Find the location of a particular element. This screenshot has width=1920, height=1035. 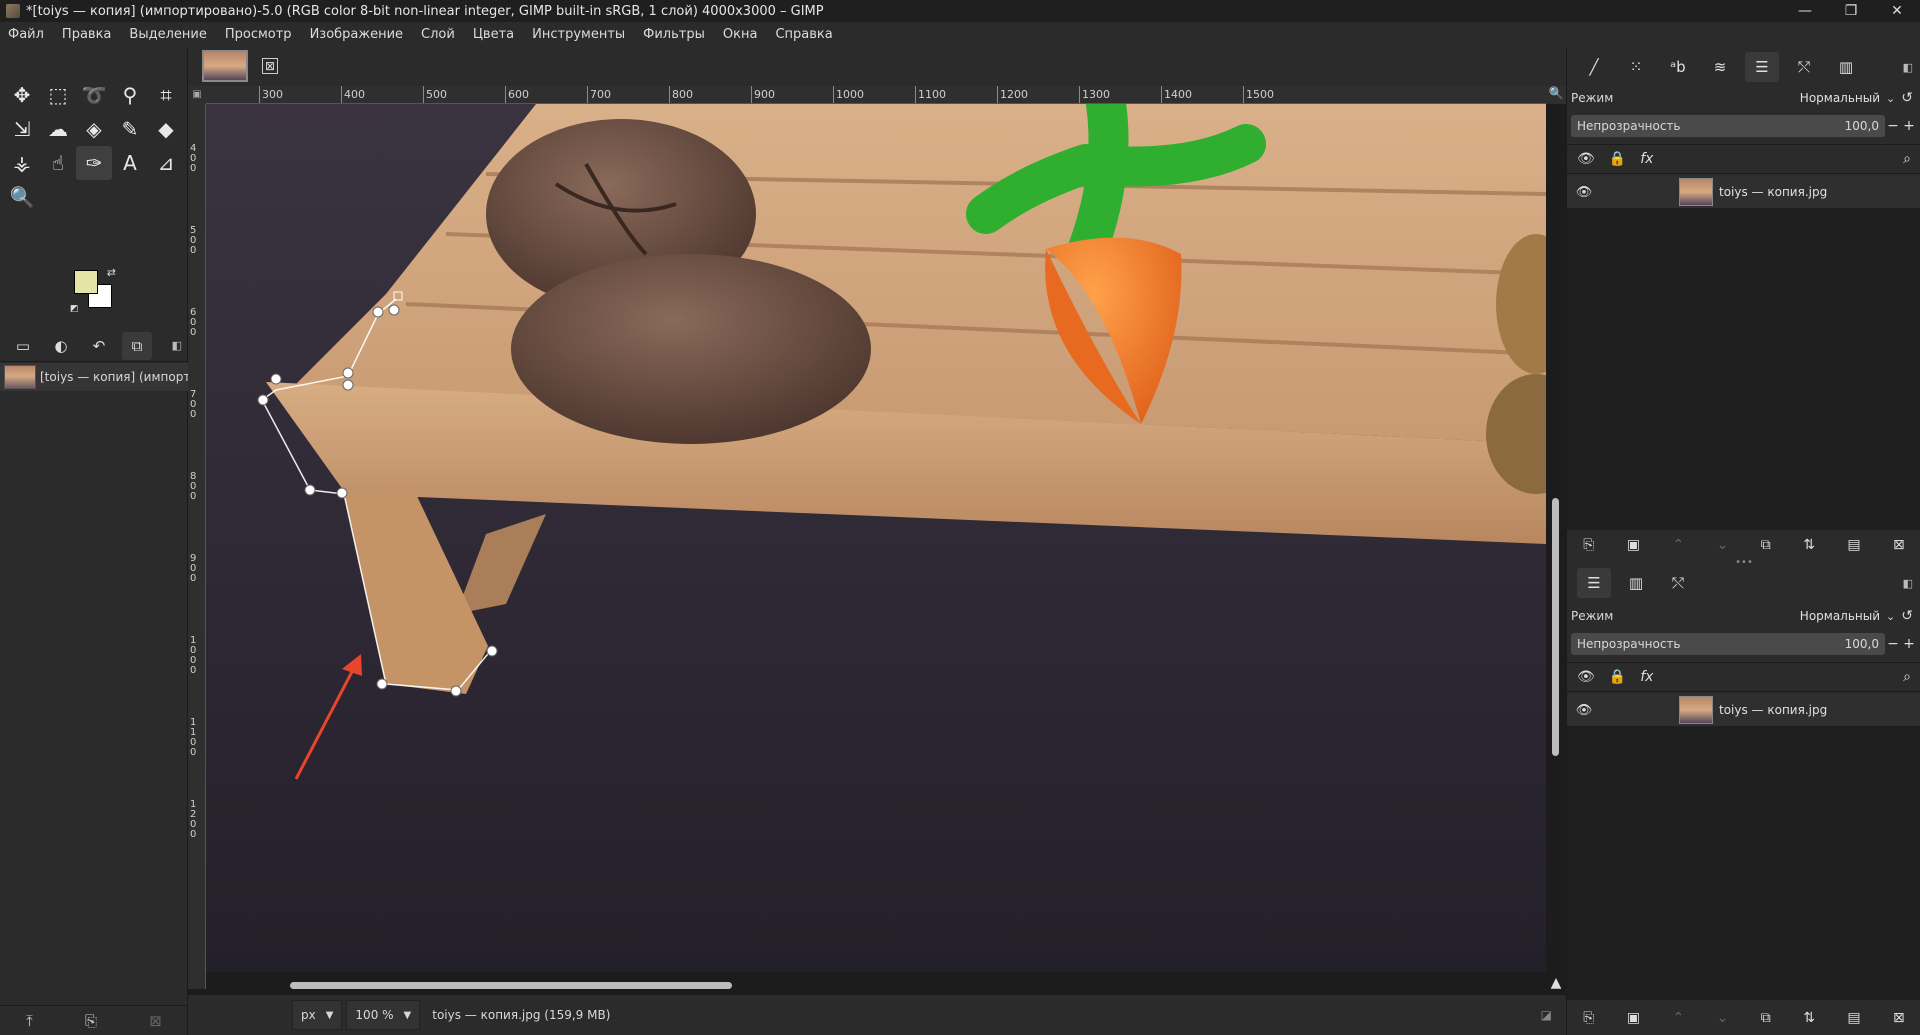

zoom-select: 100 % ▼ is located at coordinates (383, 1015).